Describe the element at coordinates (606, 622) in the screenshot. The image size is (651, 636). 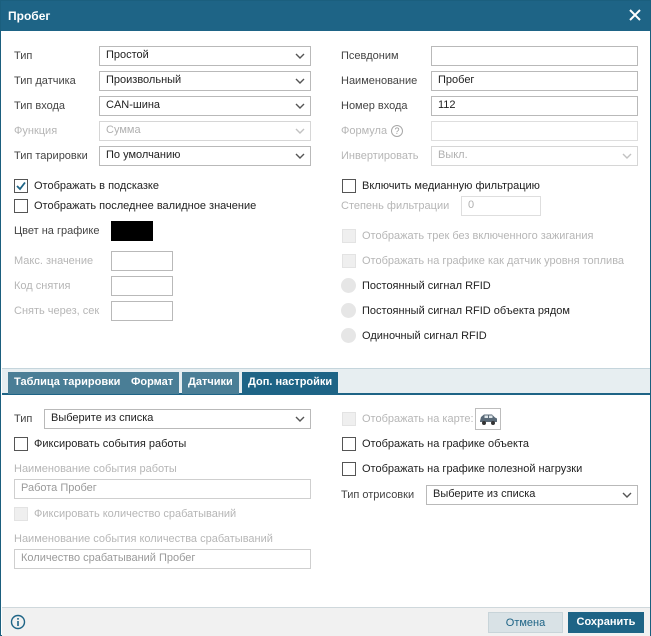
I see `save-button: Сохранить` at that location.